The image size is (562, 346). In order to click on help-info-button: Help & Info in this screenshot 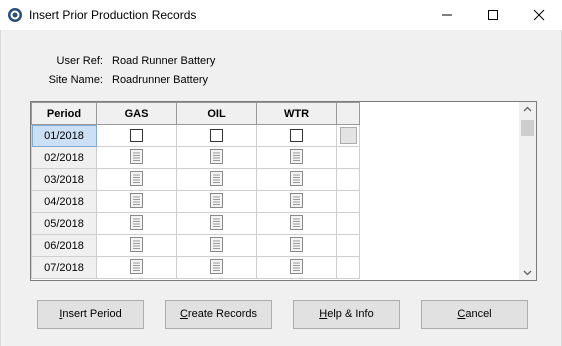, I will do `click(346, 314)`.